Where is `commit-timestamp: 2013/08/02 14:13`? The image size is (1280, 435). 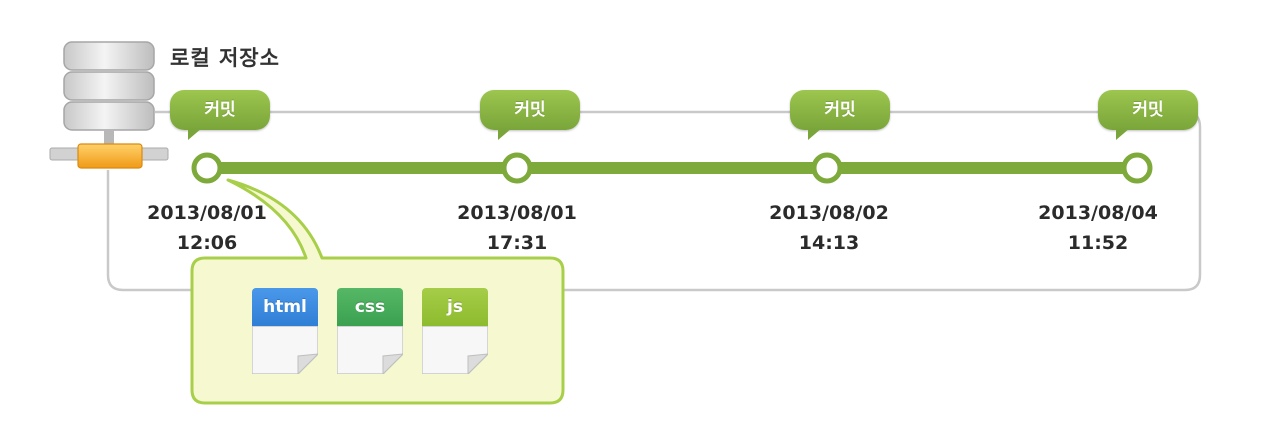 commit-timestamp: 2013/08/02 14:13 is located at coordinates (829, 228).